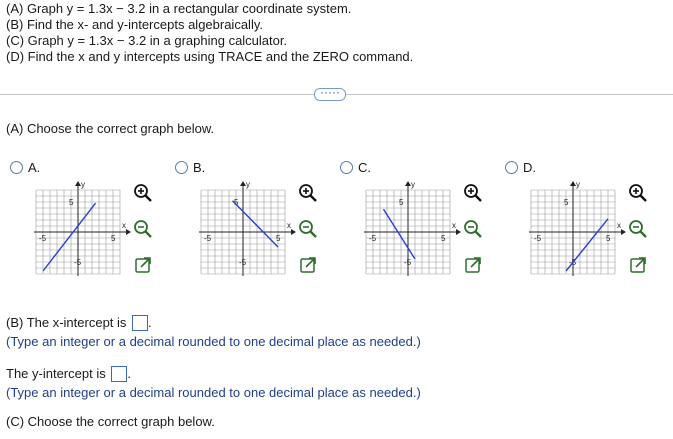  What do you see at coordinates (190, 167) in the screenshot?
I see `option-b-radio-group: B.` at bounding box center [190, 167].